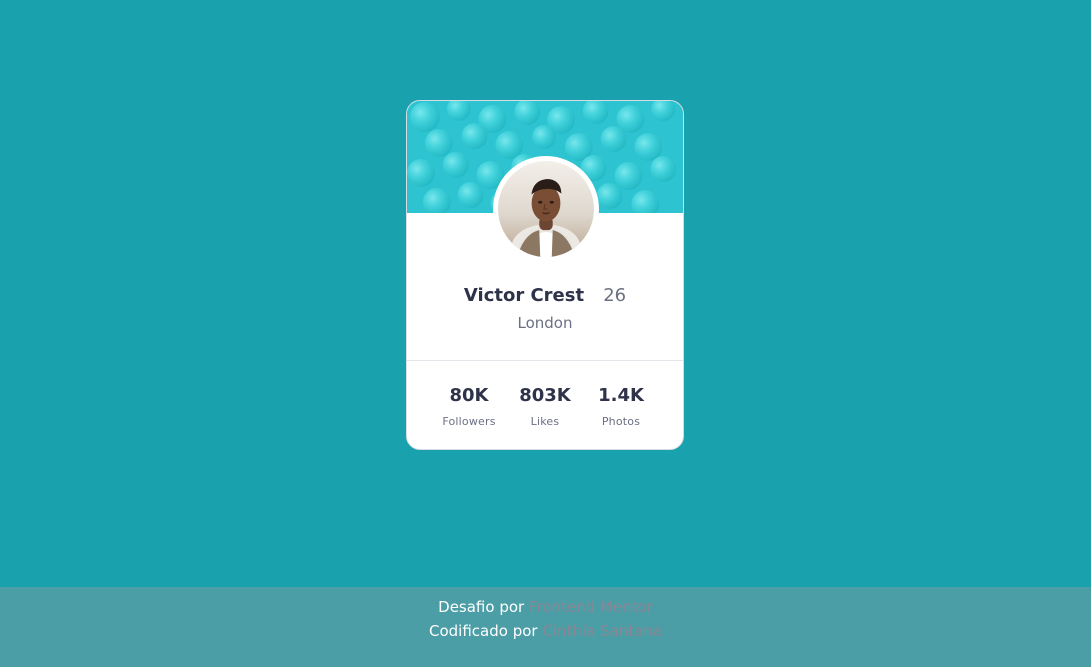 Image resolution: width=1091 pixels, height=667 pixels. Describe the element at coordinates (615, 295) in the screenshot. I see `profile-age: 26` at that location.